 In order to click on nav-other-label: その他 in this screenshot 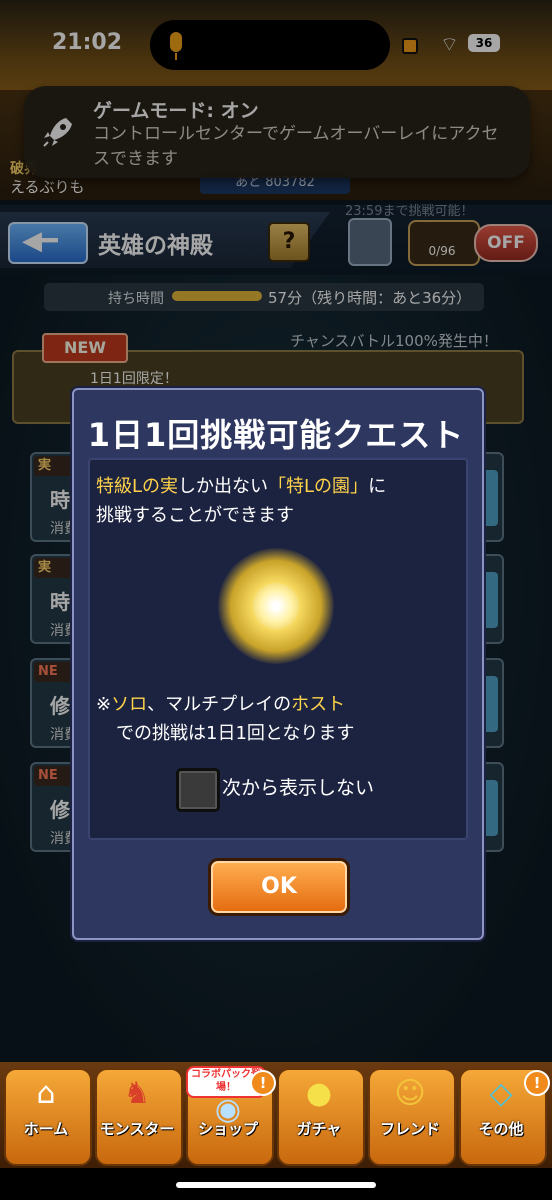, I will do `click(501, 1129)`.